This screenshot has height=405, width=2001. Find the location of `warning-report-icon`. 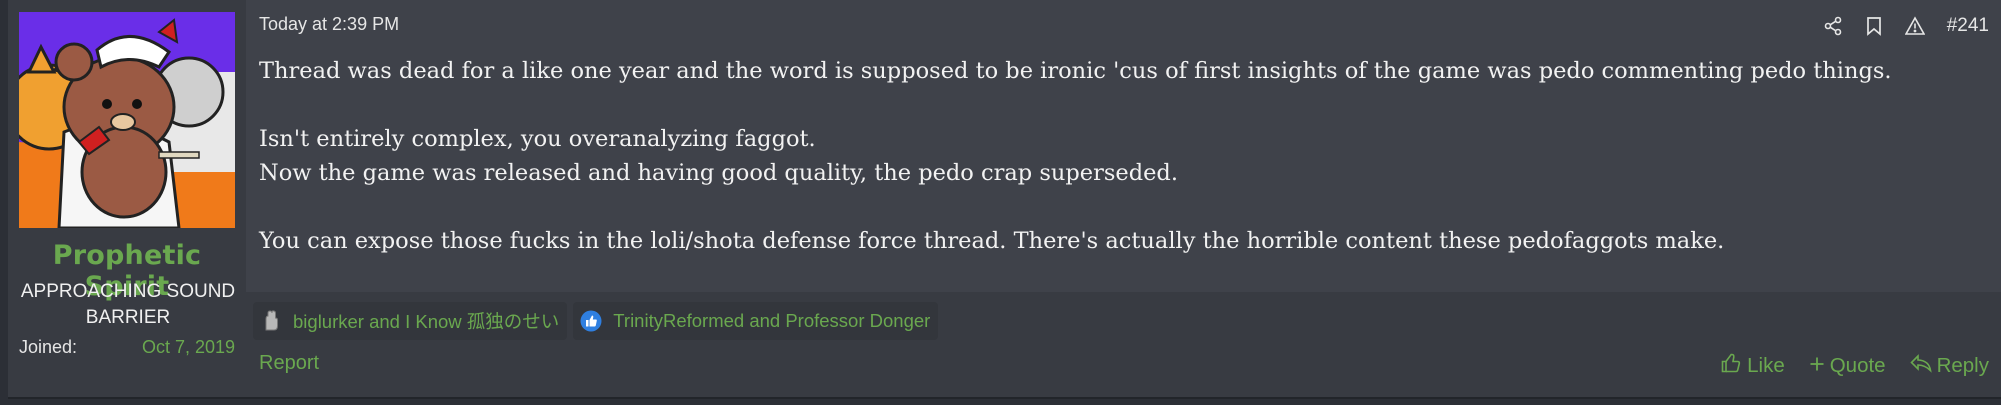

warning-report-icon is located at coordinates (1914, 26).